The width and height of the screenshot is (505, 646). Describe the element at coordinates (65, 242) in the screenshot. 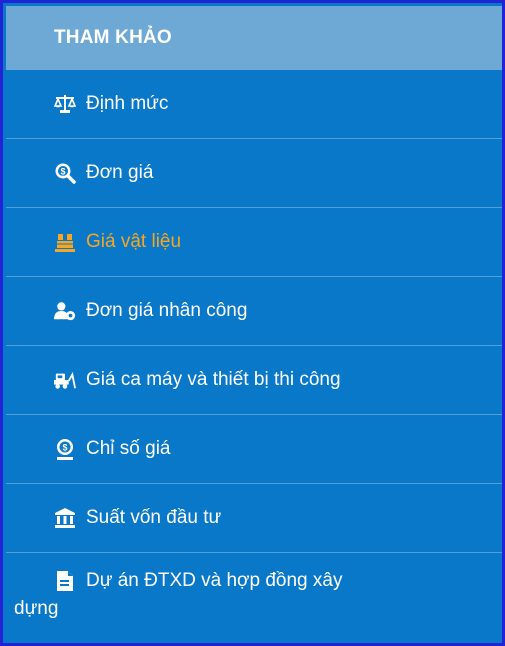

I see `materials-icon` at that location.